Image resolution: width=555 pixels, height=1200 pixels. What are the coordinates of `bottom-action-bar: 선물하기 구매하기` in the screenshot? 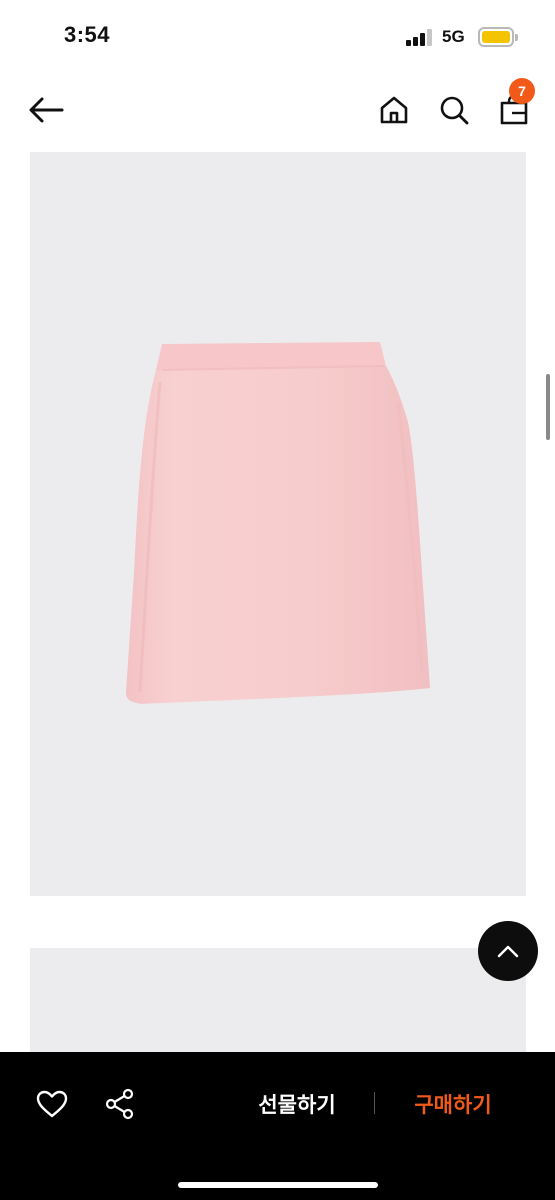 It's located at (277, 1126).